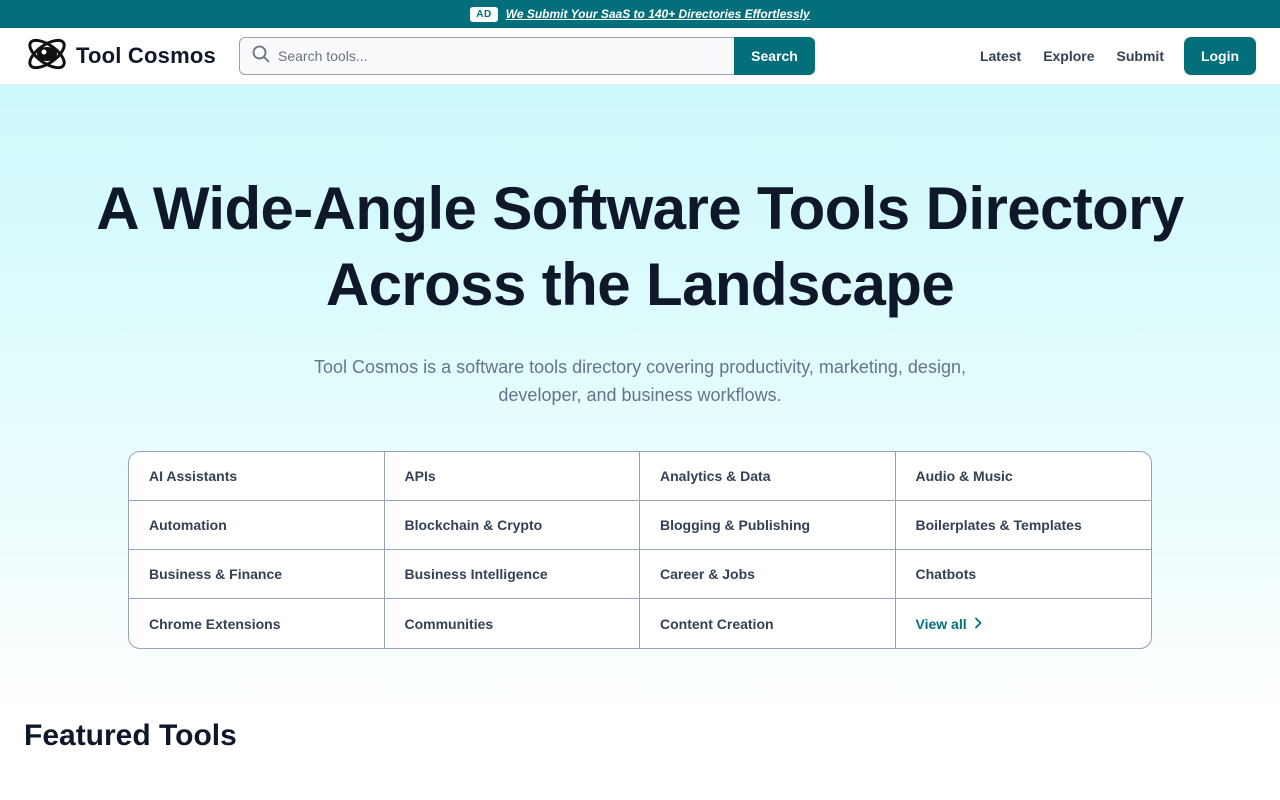  Describe the element at coordinates (1023, 525) in the screenshot. I see `category-link: Boilerplates & Templates` at that location.